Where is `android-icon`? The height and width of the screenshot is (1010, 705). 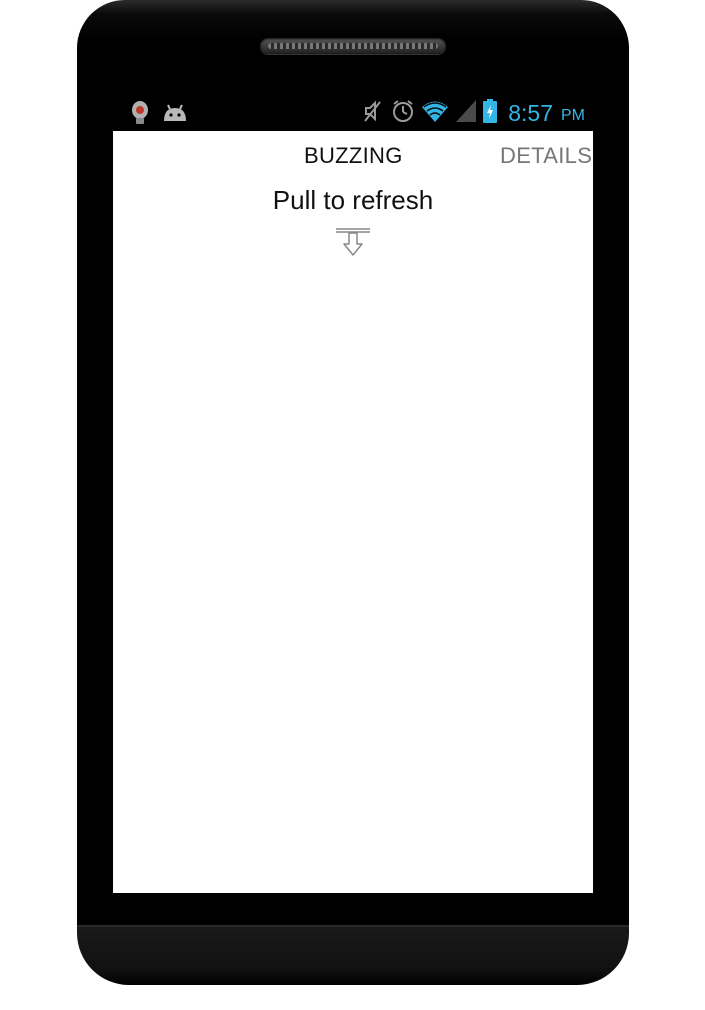 android-icon is located at coordinates (175, 115).